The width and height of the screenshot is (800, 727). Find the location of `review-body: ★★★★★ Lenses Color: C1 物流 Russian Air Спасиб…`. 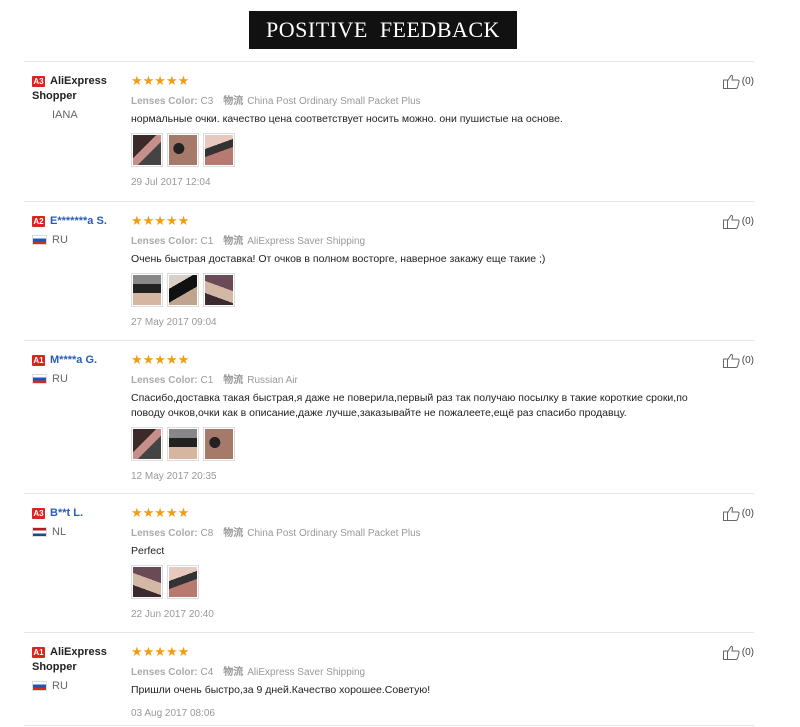

review-body: ★★★★★ Lenses Color: C1 物流 Russian Air Спасиб… is located at coordinates (412, 417).